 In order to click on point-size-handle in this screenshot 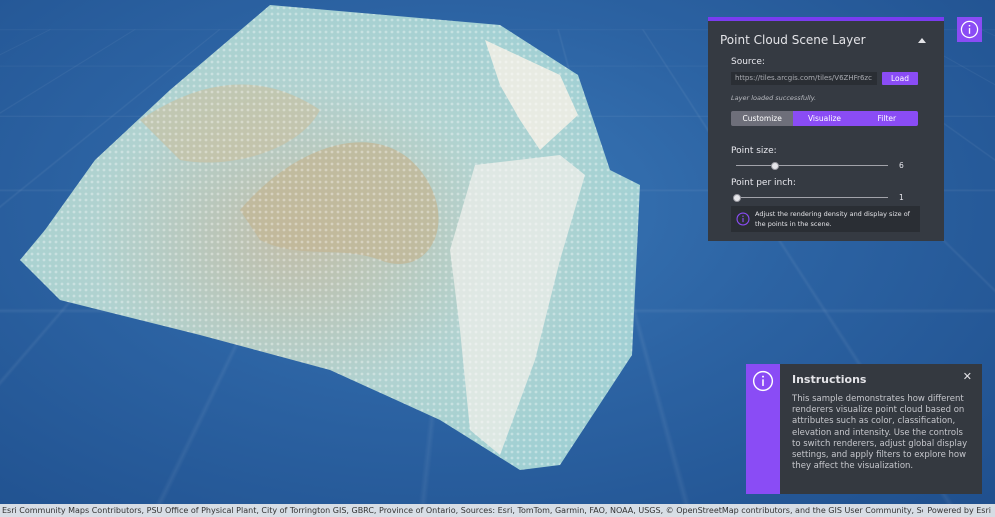, I will do `click(775, 166)`.